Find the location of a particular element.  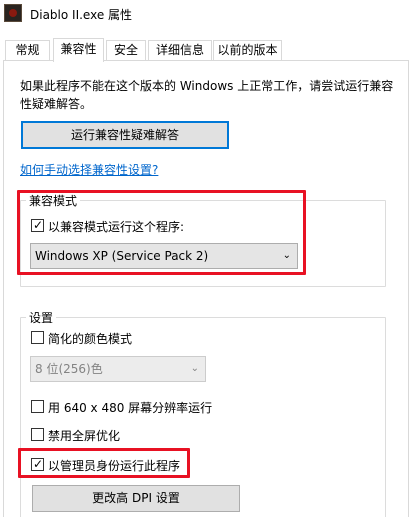

disable-fullscreen-checkbox is located at coordinates (37, 434).